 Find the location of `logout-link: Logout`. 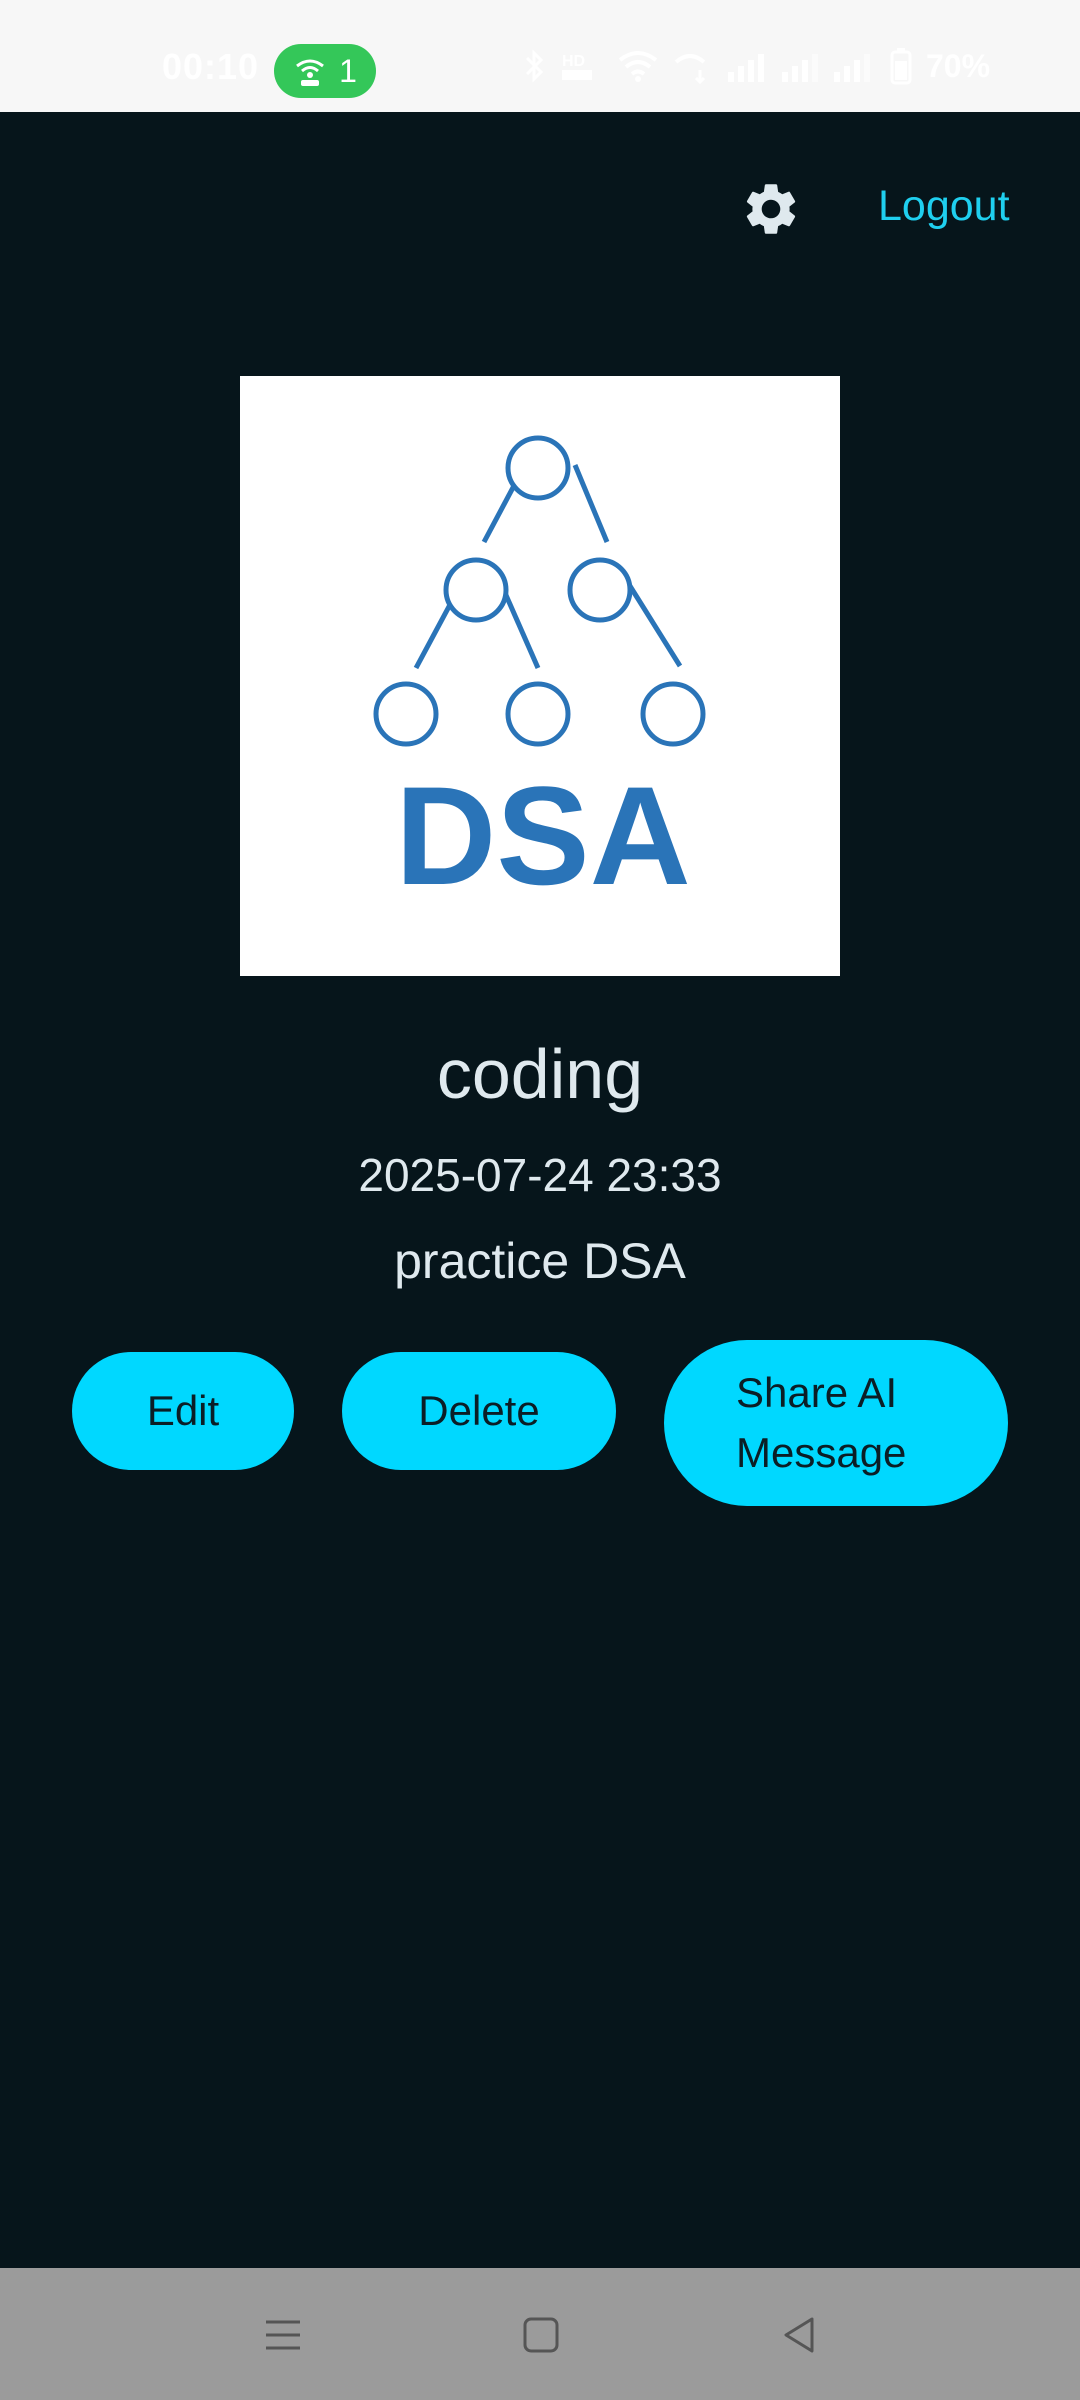

logout-link: Logout is located at coordinates (944, 206).